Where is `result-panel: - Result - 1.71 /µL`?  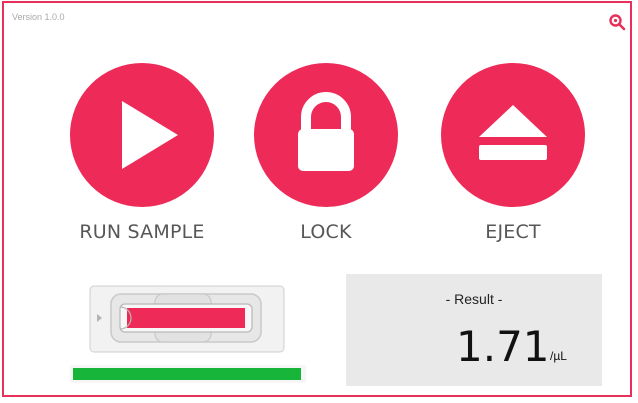 result-panel: - Result - 1.71 /µL is located at coordinates (474, 330).